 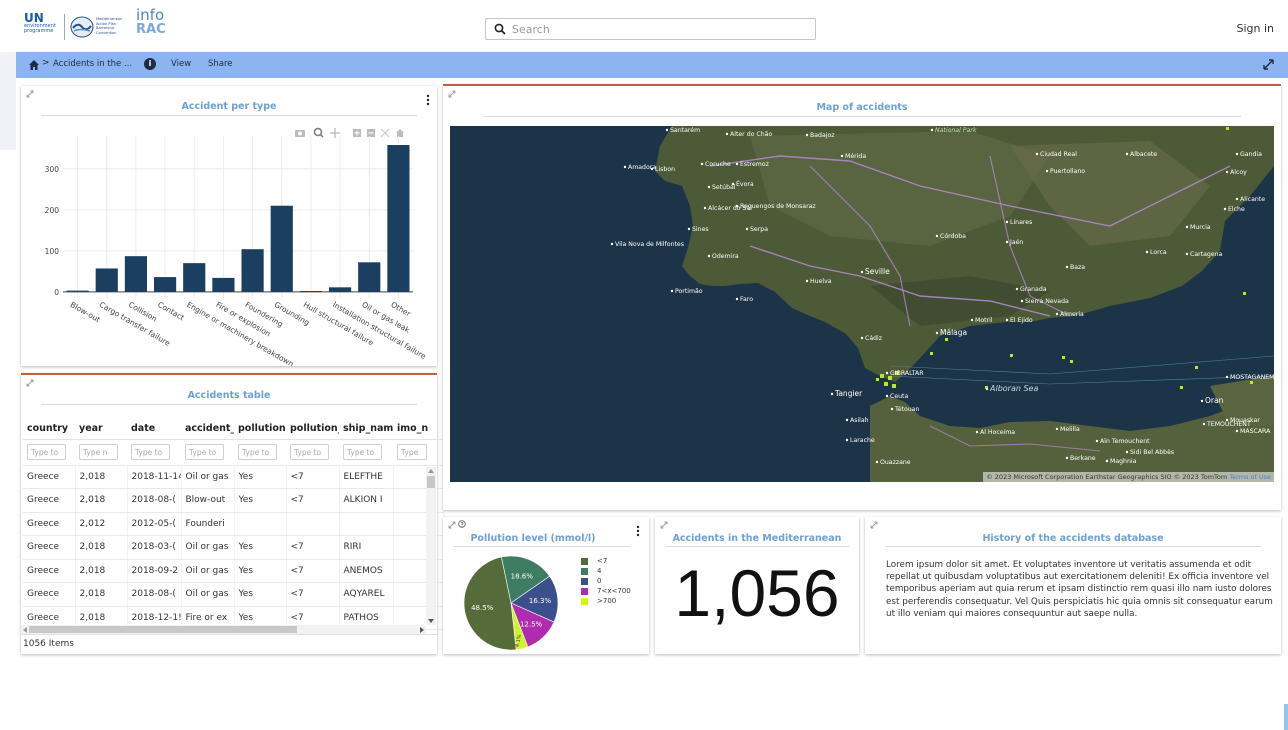 I want to click on scroll-down-icon, so click(x=431, y=621).